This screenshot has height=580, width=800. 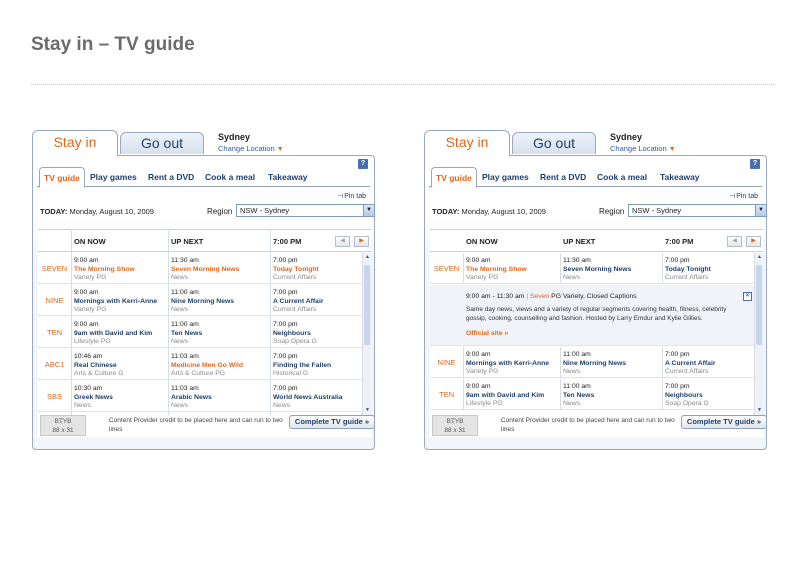 What do you see at coordinates (54, 211) in the screenshot?
I see `today-label: TODAY:` at bounding box center [54, 211].